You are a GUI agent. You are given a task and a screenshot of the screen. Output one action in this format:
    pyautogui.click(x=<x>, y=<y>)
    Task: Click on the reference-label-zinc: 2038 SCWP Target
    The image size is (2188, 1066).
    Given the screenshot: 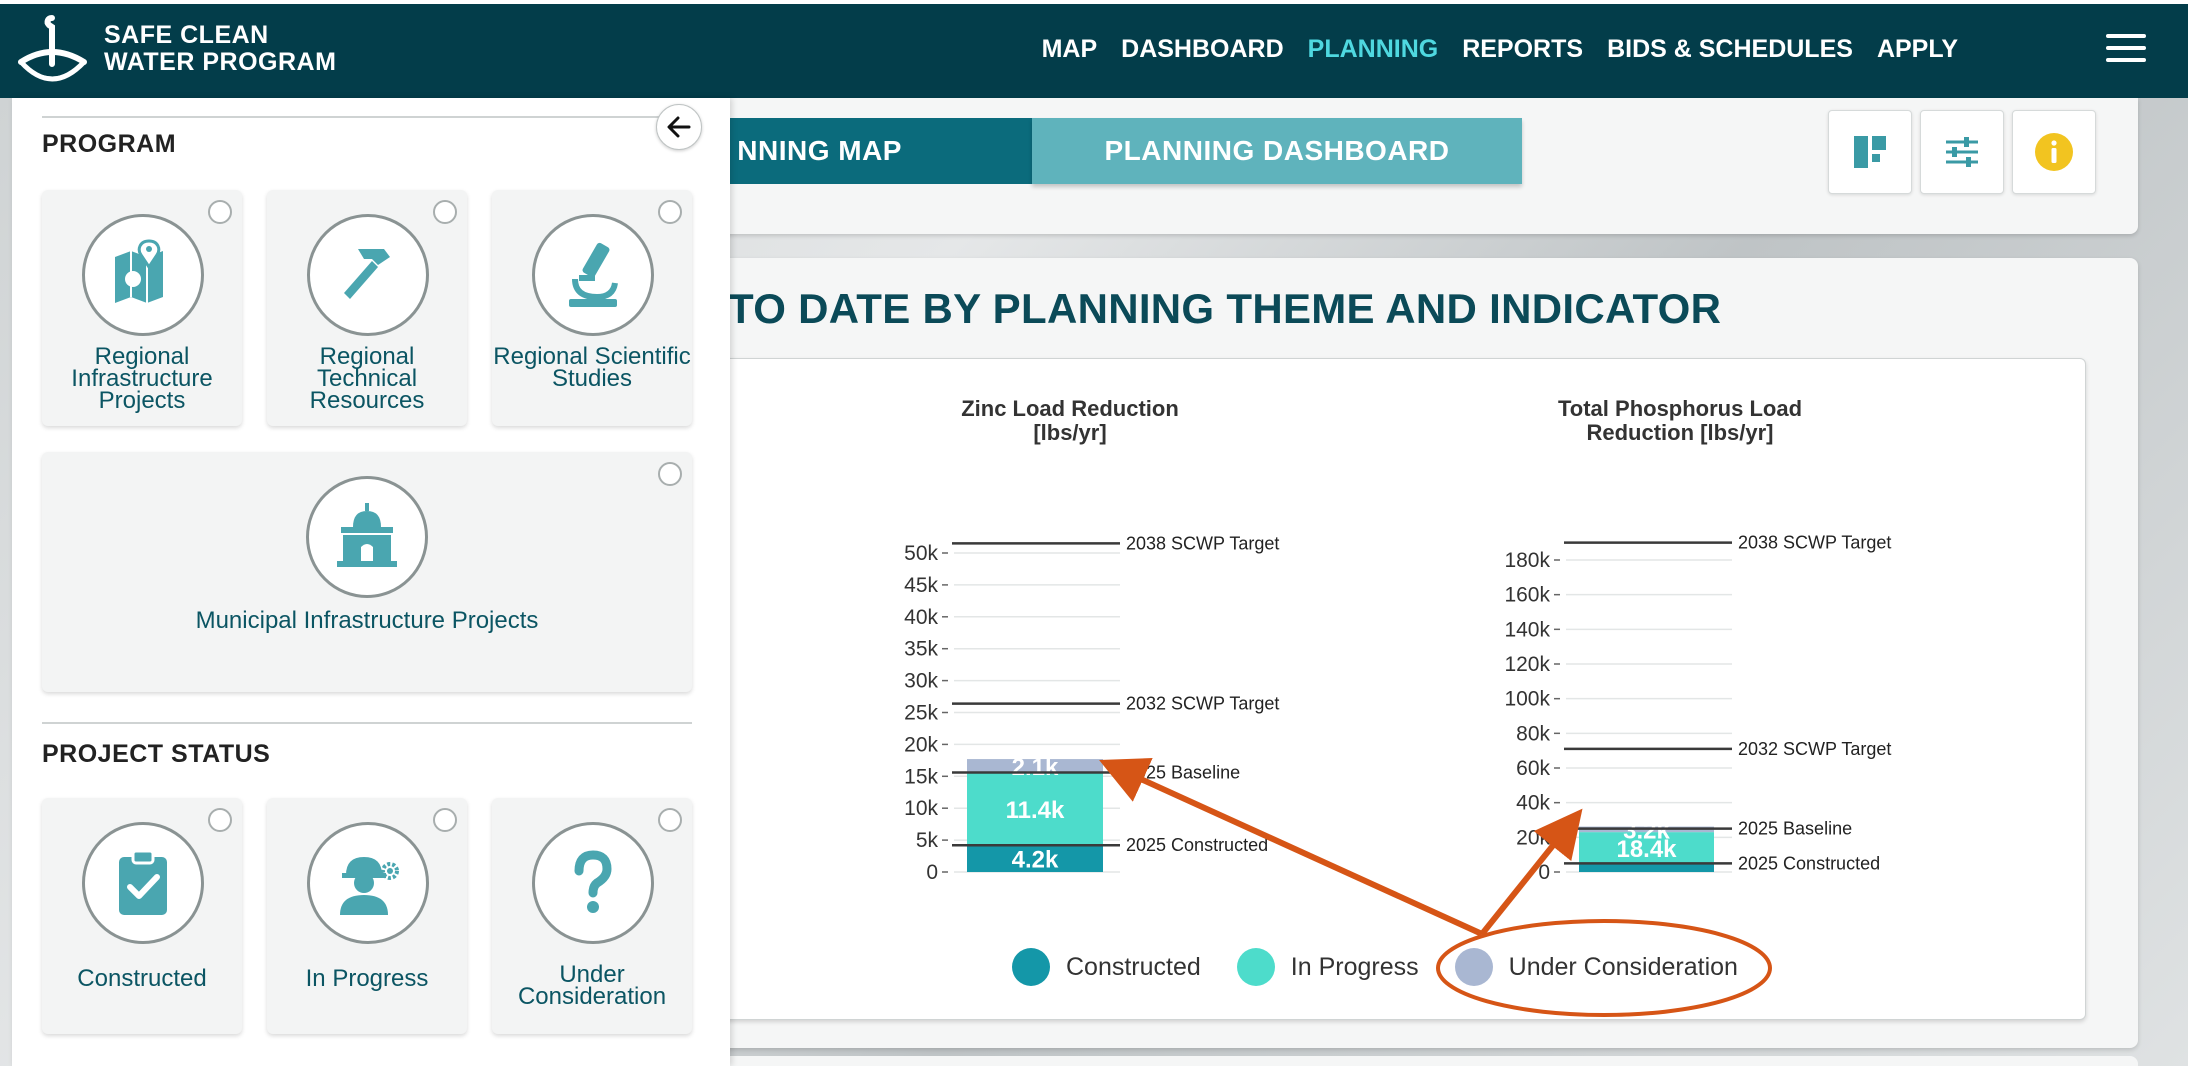 What is the action you would take?
    pyautogui.click(x=1202, y=543)
    